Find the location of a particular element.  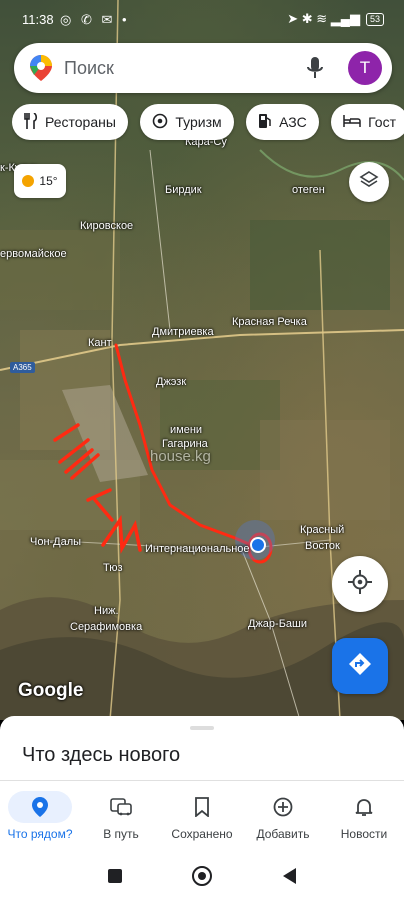

map-label: Кант is located at coordinates (100, 343).